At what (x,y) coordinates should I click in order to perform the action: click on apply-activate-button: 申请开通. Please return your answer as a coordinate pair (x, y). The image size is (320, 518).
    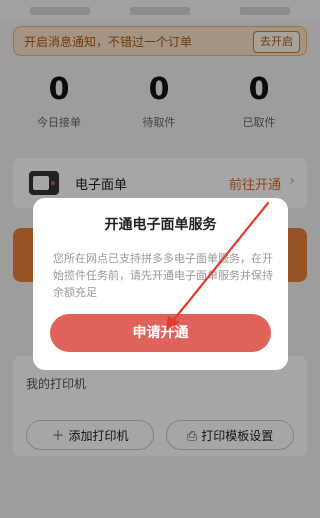
    Looking at the image, I should click on (160, 333).